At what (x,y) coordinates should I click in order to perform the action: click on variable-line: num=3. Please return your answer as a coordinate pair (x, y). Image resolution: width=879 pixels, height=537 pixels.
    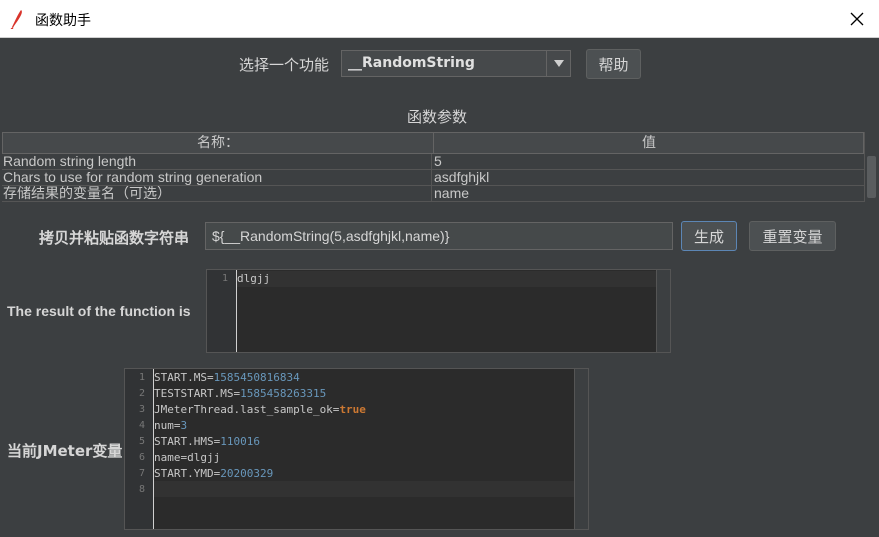
    Looking at the image, I should click on (170, 425).